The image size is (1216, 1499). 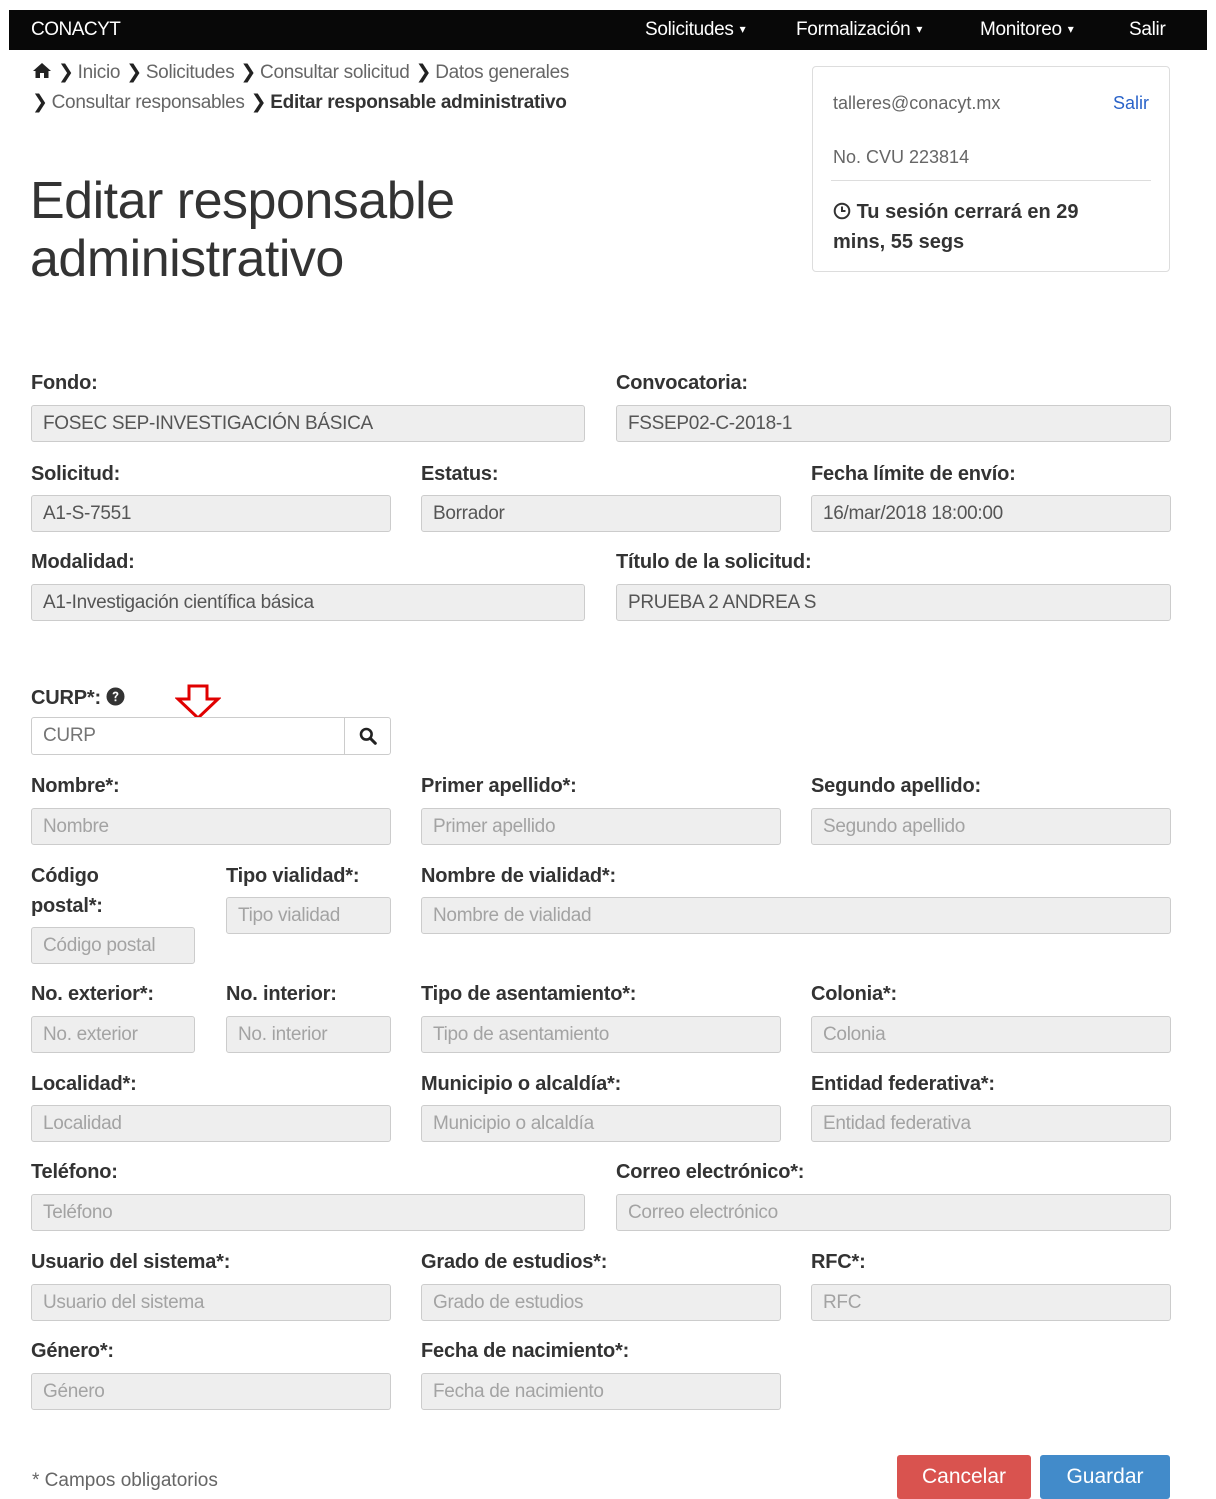 What do you see at coordinates (601, 1034) in the screenshot?
I see `tipo-asentamiento-field: Tipo de asentamiento` at bounding box center [601, 1034].